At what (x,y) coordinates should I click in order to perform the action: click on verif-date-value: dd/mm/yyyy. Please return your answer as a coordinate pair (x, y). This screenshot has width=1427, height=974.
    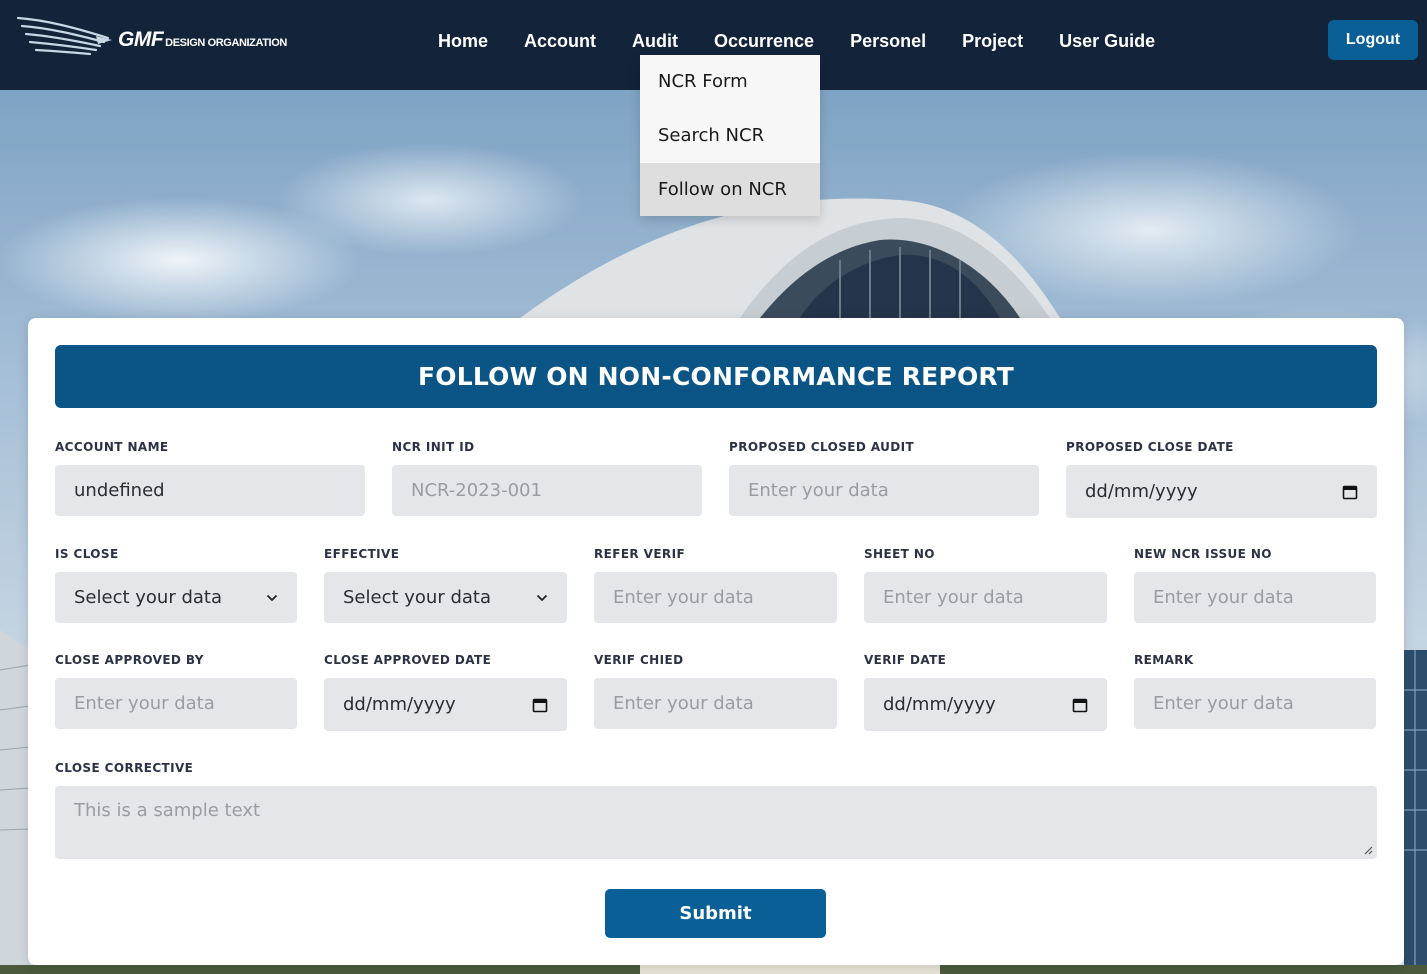
    Looking at the image, I should click on (939, 704).